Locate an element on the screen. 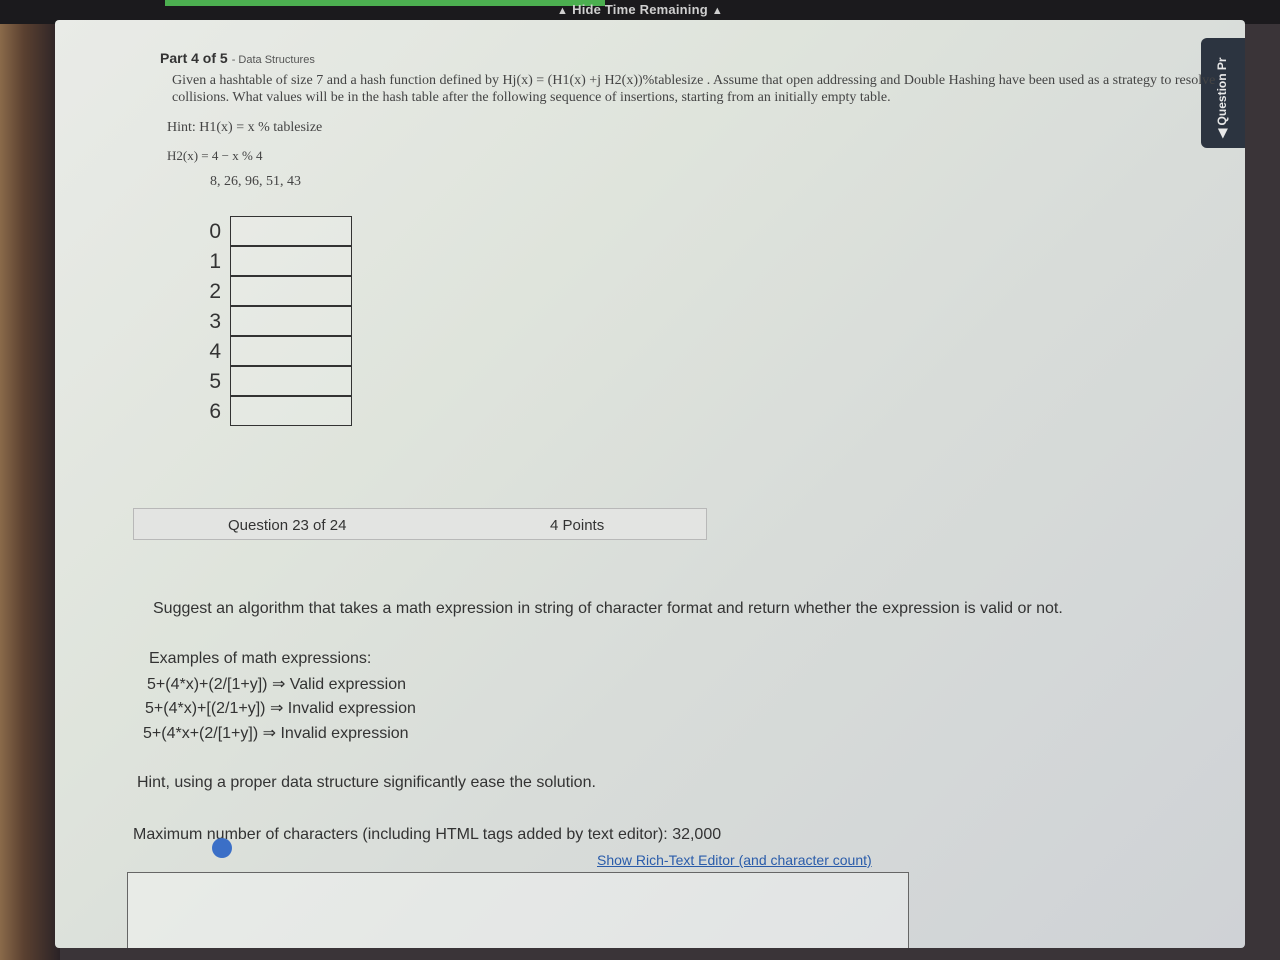 The height and width of the screenshot is (960, 1280). example-item: 5+(4*x+(2/[1+y]) ⇒ Invalid expression is located at coordinates (276, 733).